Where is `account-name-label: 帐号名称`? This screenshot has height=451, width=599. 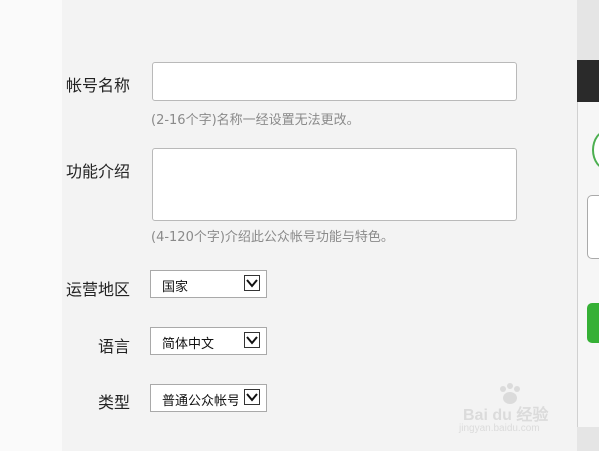
account-name-label: 帐号名称 is located at coordinates (98, 85).